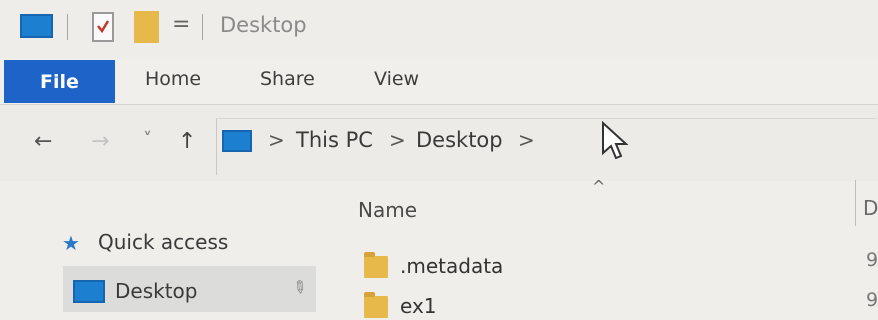  What do you see at coordinates (156, 291) in the screenshot?
I see `nav-item-desktop: Desktop` at bounding box center [156, 291].